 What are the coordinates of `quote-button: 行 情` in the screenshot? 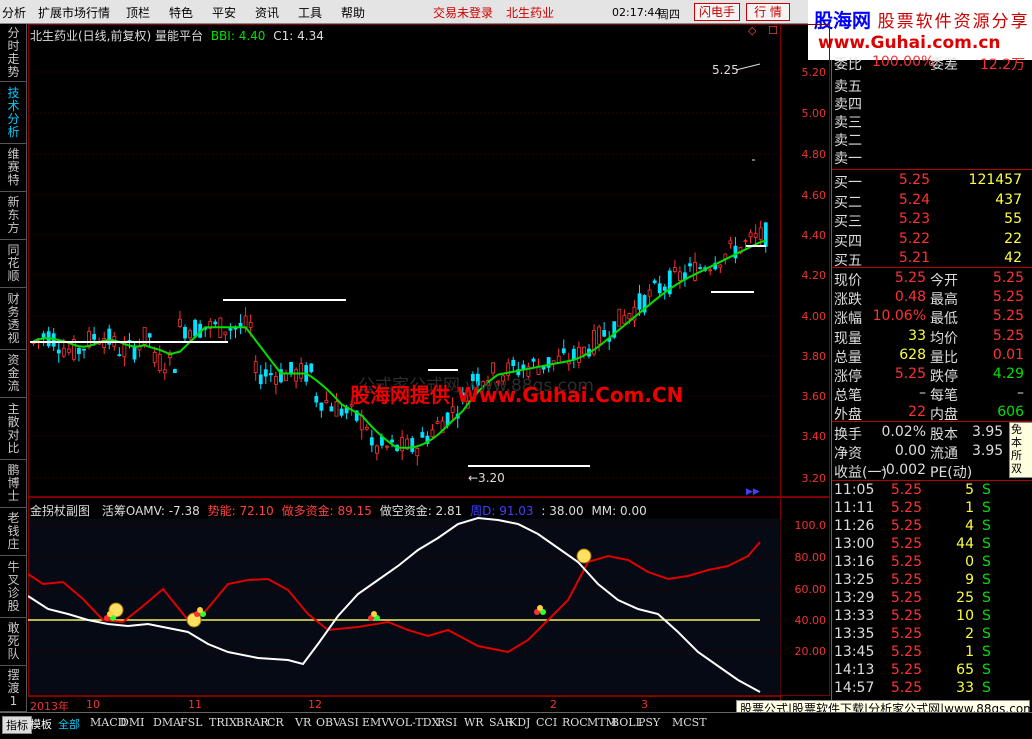 It's located at (768, 12).